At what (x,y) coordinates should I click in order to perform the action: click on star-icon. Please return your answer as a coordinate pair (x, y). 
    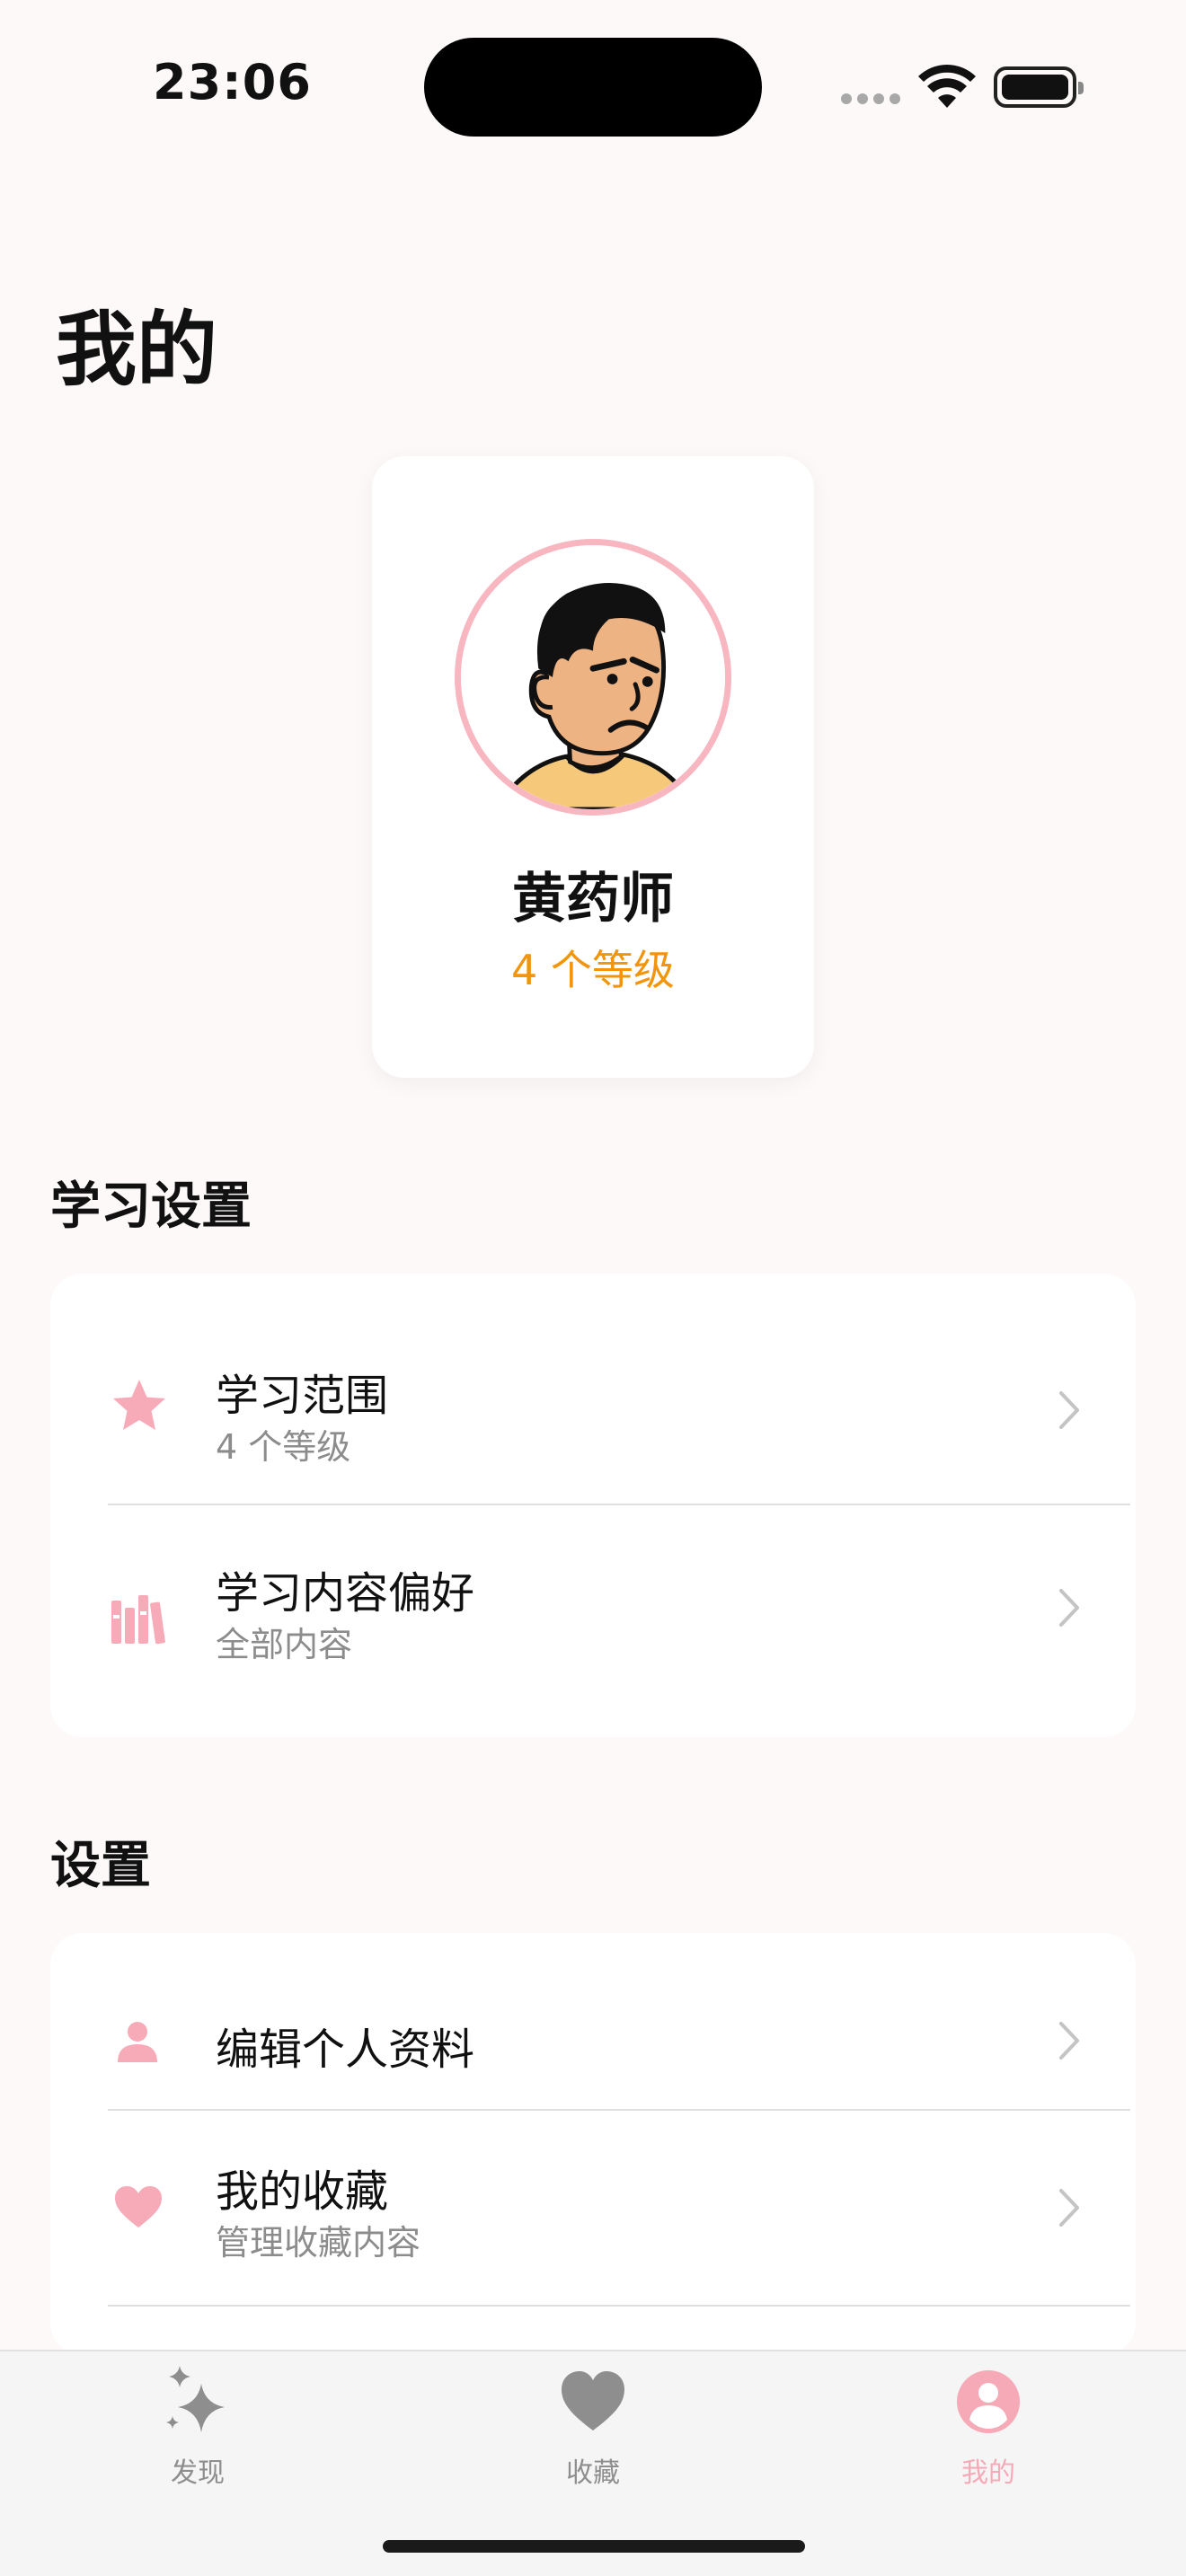
    Looking at the image, I should click on (139, 1405).